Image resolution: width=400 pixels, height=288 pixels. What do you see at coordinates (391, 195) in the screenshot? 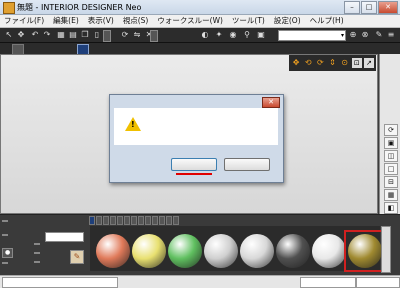
I see `tool-grid-icon: ▦` at bounding box center [391, 195].